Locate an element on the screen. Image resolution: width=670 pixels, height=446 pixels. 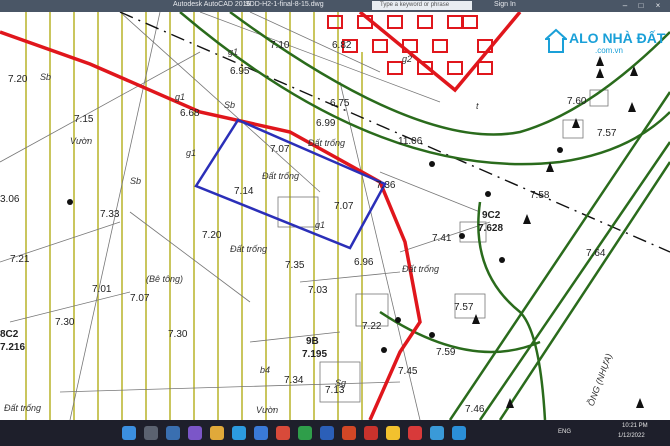
svg-text: 7.14 is located at coordinates (244, 191).